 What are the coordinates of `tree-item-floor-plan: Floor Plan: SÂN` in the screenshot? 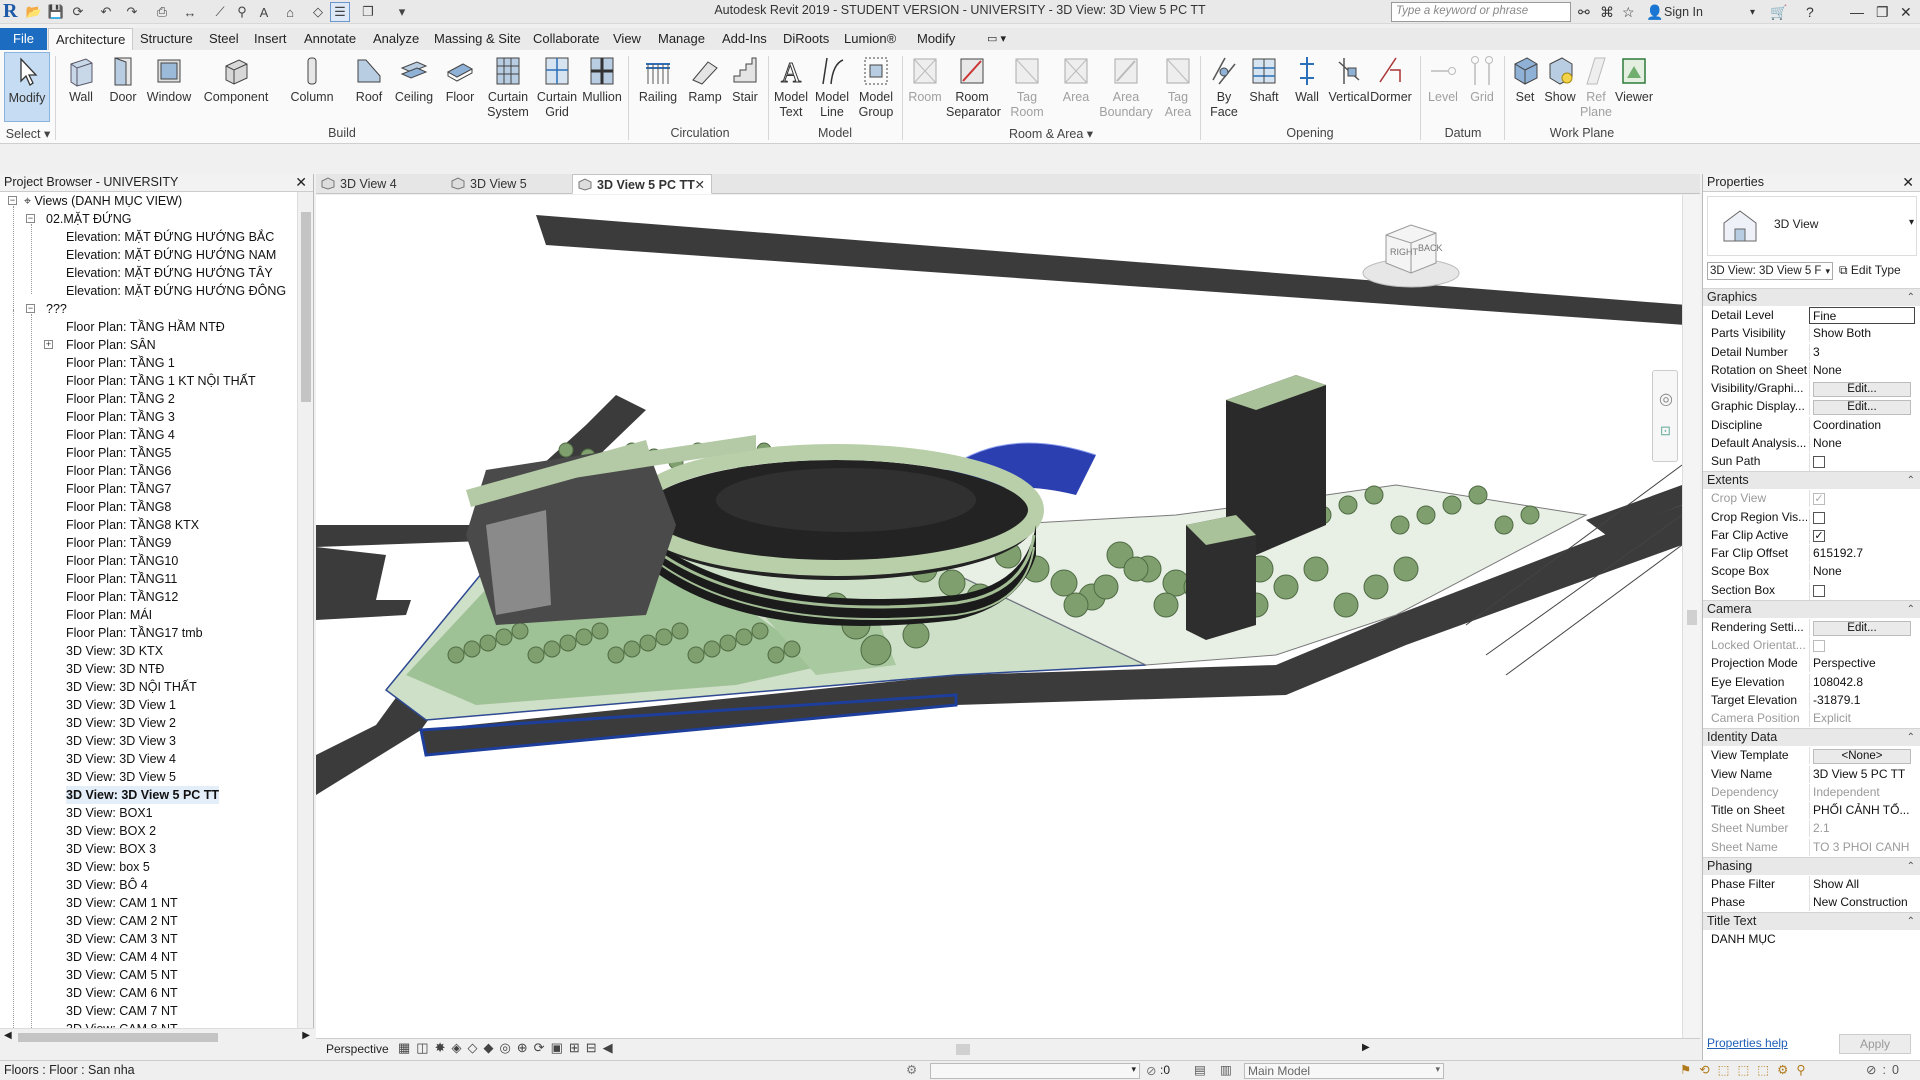 It's located at (111, 345).